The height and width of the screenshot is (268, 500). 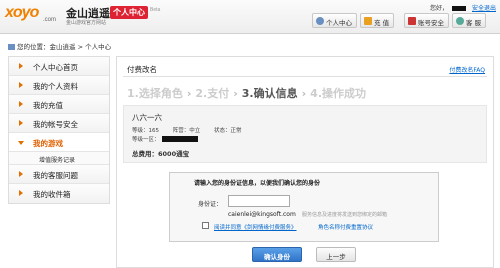 I want to click on lock-icon, so click(x=412, y=21).